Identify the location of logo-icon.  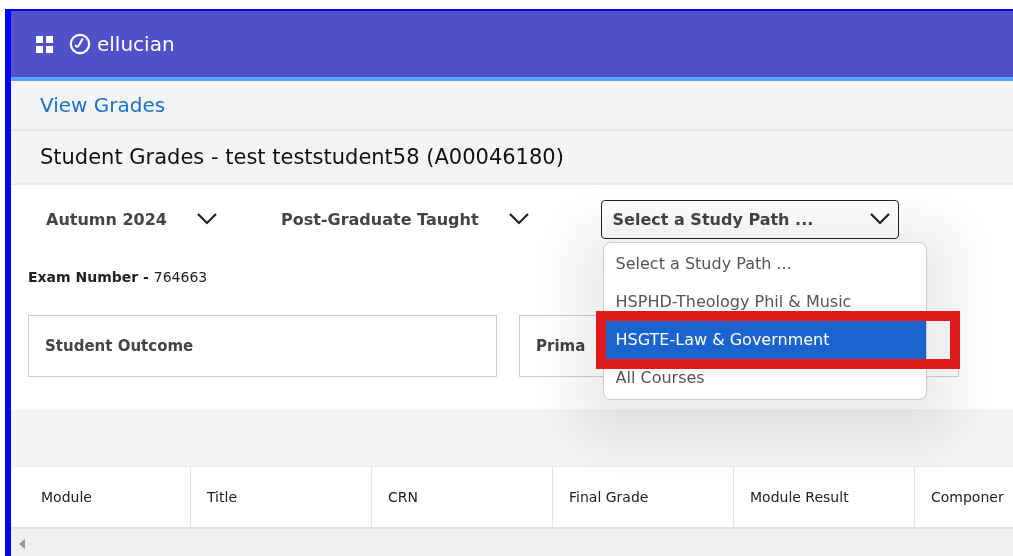
(80, 44).